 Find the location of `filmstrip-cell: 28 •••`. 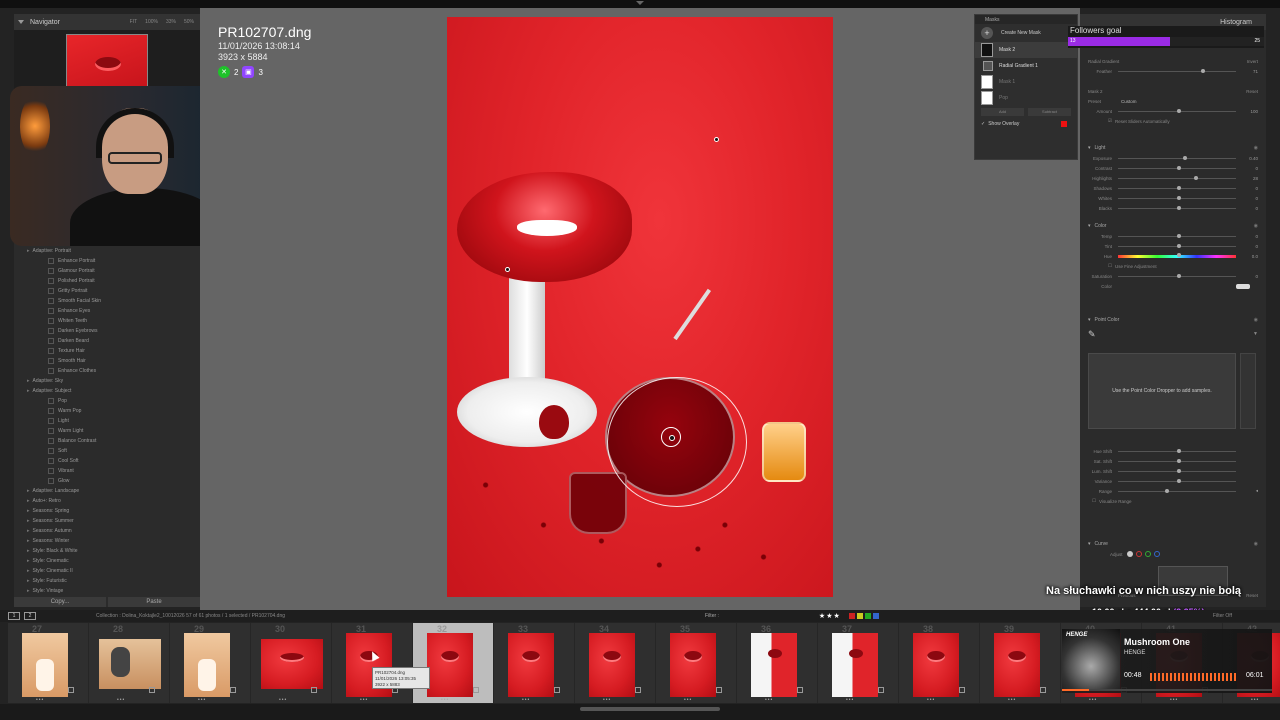

filmstrip-cell: 28 ••• is located at coordinates (129, 663).